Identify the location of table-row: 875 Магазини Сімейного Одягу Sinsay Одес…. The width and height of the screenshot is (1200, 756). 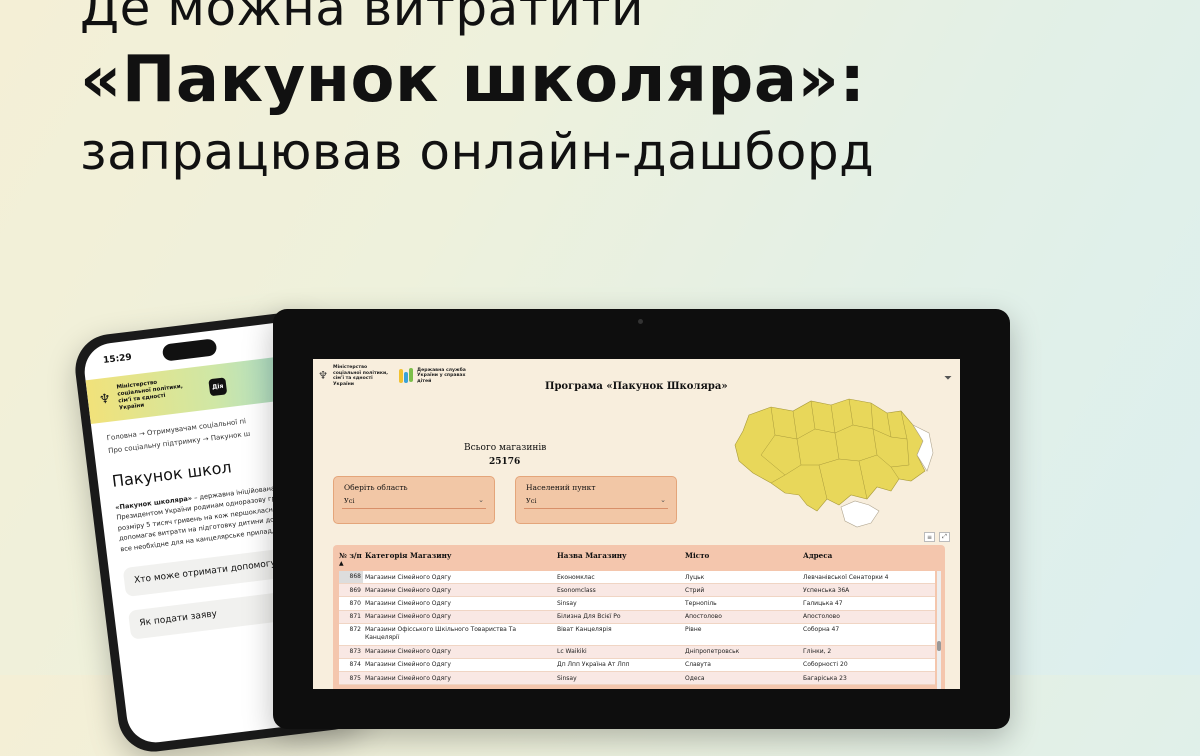
(637, 679).